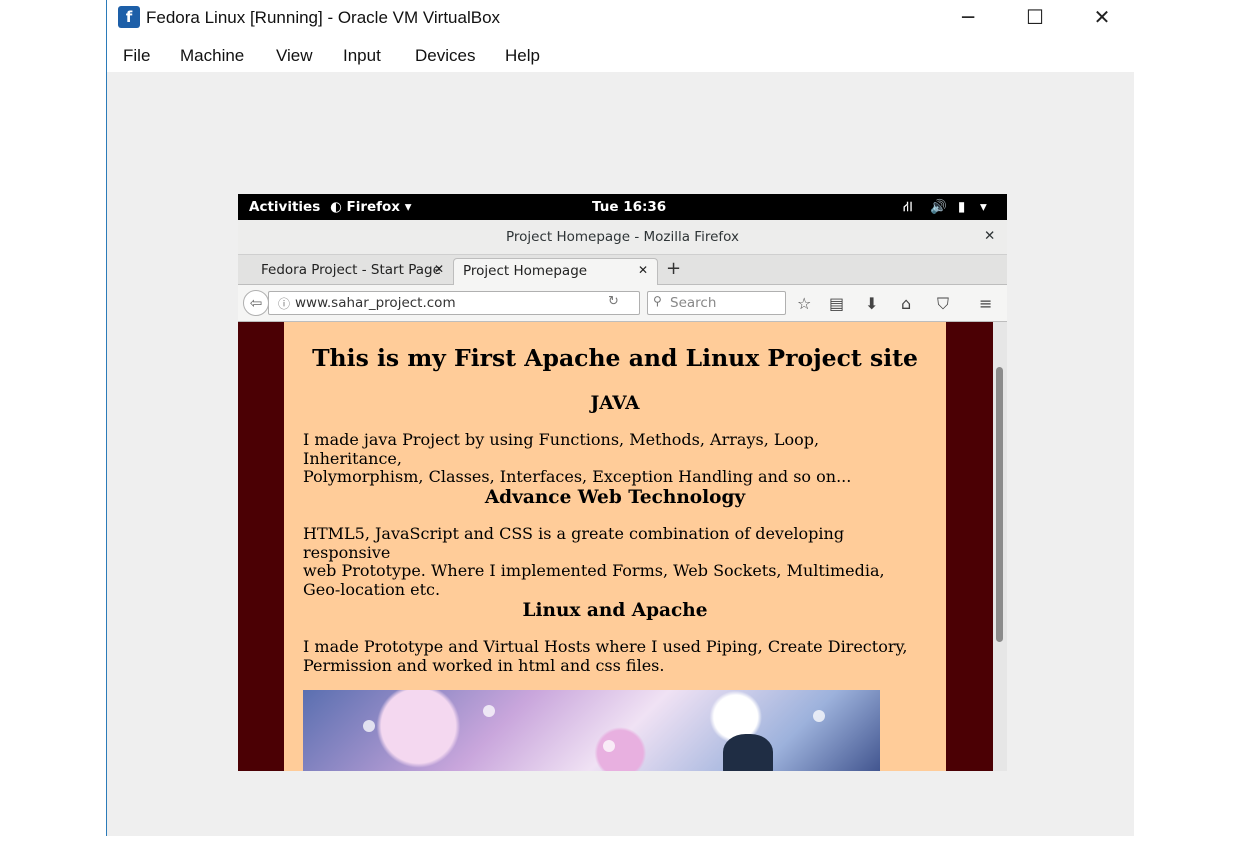  Describe the element at coordinates (836, 303) in the screenshot. I see `library-icon: ▤` at that location.